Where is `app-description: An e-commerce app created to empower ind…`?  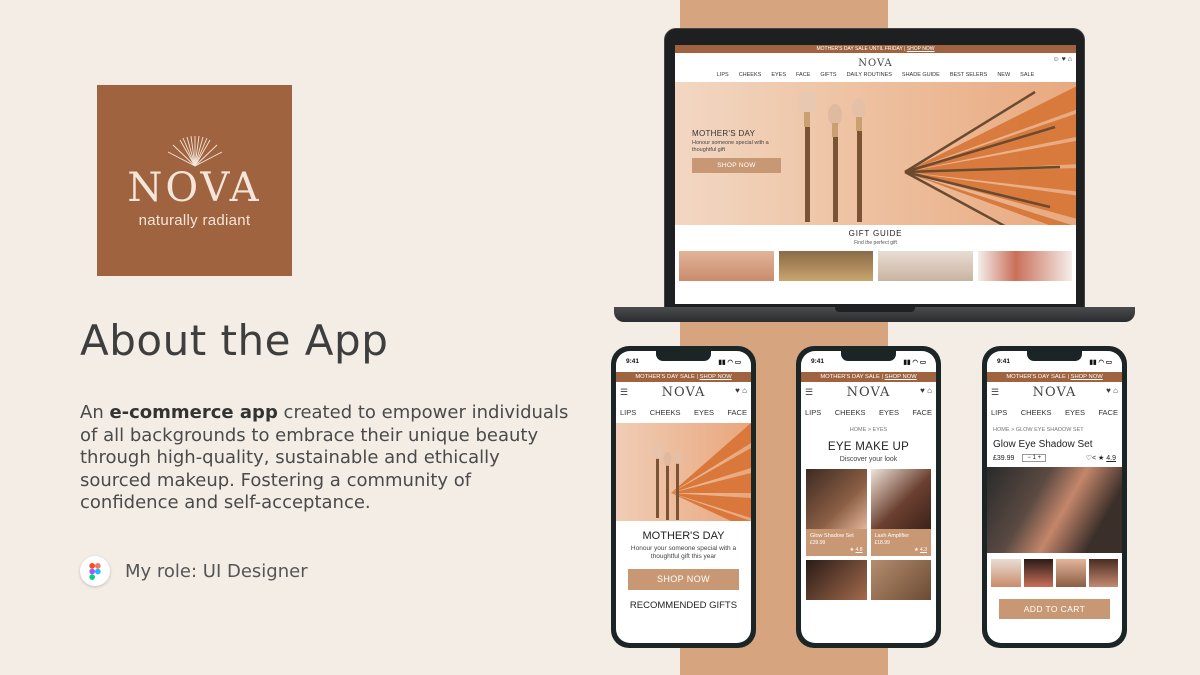 app-description: An e-commerce app created to empower ind… is located at coordinates (324, 457).